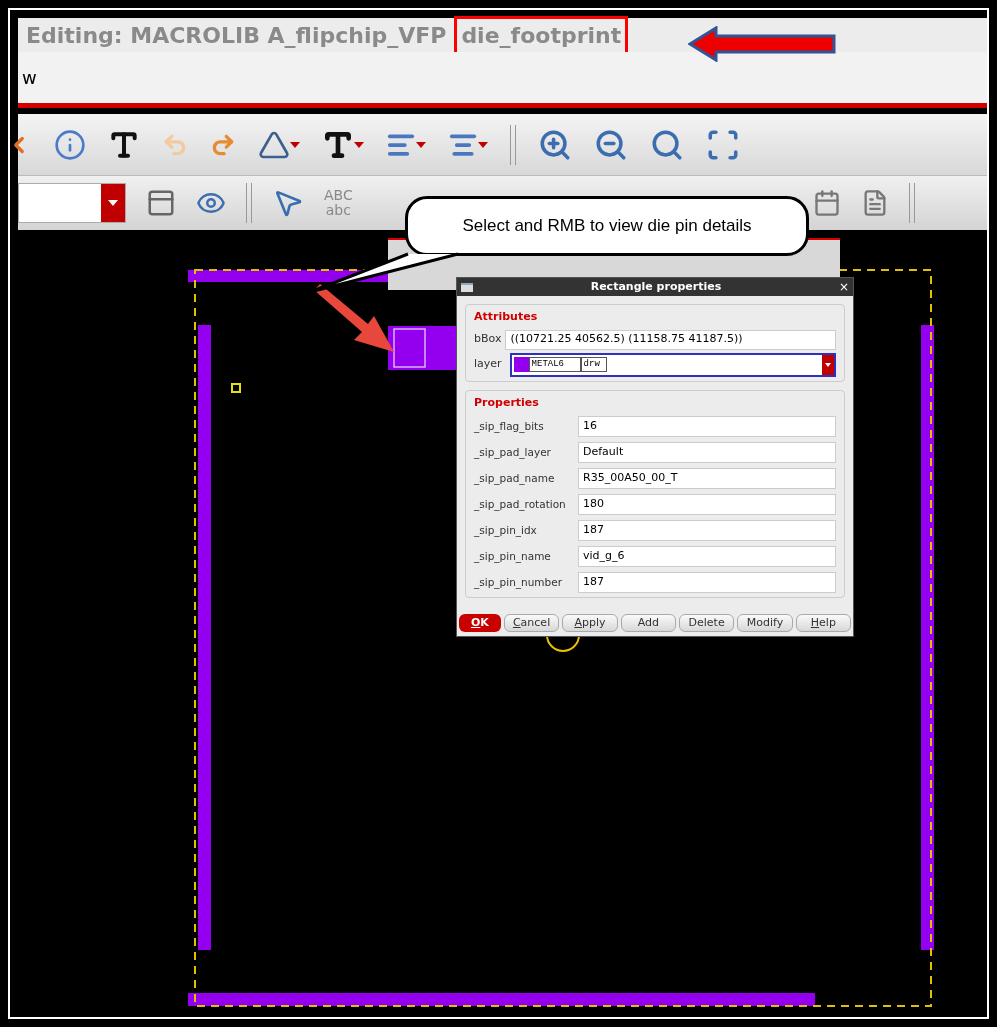  I want to click on zoom-fit-icon, so click(667, 144).